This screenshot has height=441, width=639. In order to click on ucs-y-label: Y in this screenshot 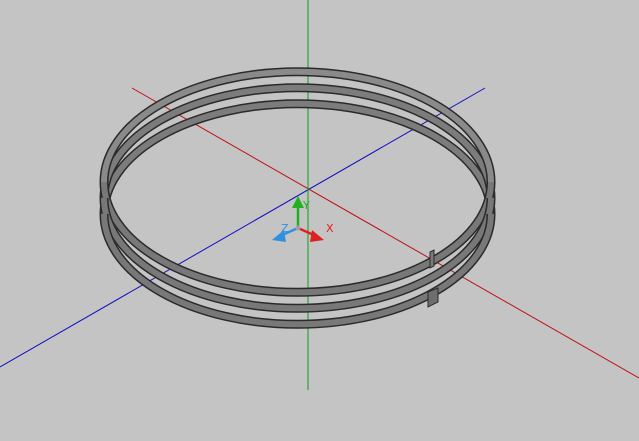, I will do `click(306, 205)`.